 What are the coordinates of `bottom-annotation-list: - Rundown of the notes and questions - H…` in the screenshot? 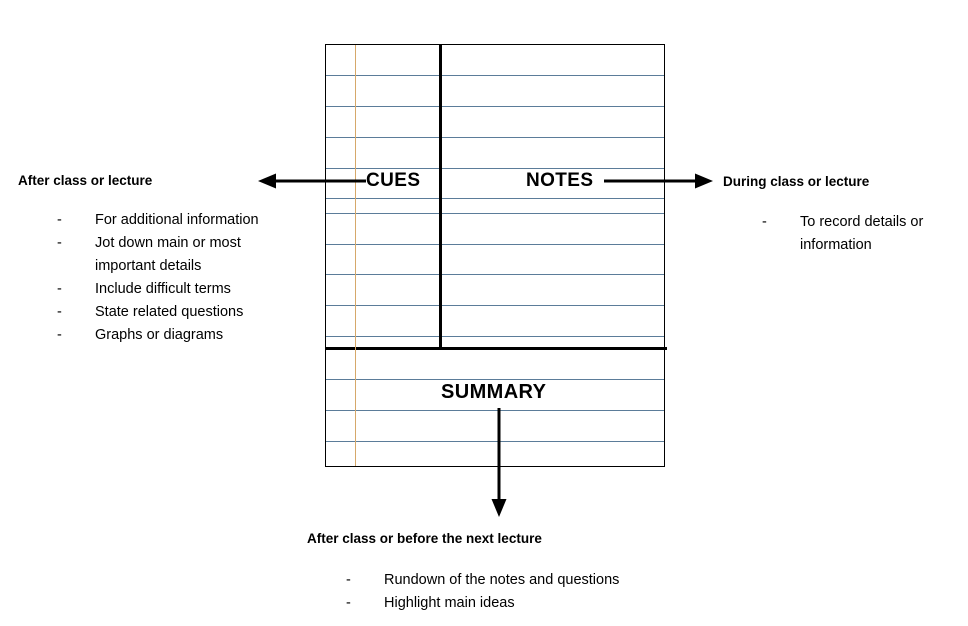 It's located at (511, 592).